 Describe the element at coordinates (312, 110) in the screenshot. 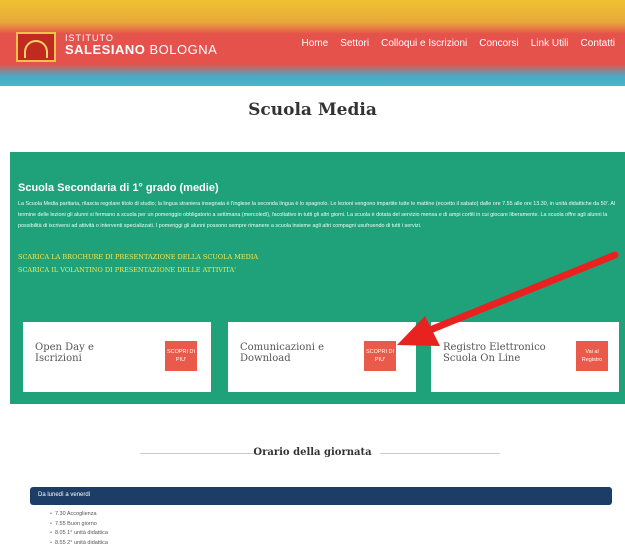

I see `page-title: Scuola Media` at that location.